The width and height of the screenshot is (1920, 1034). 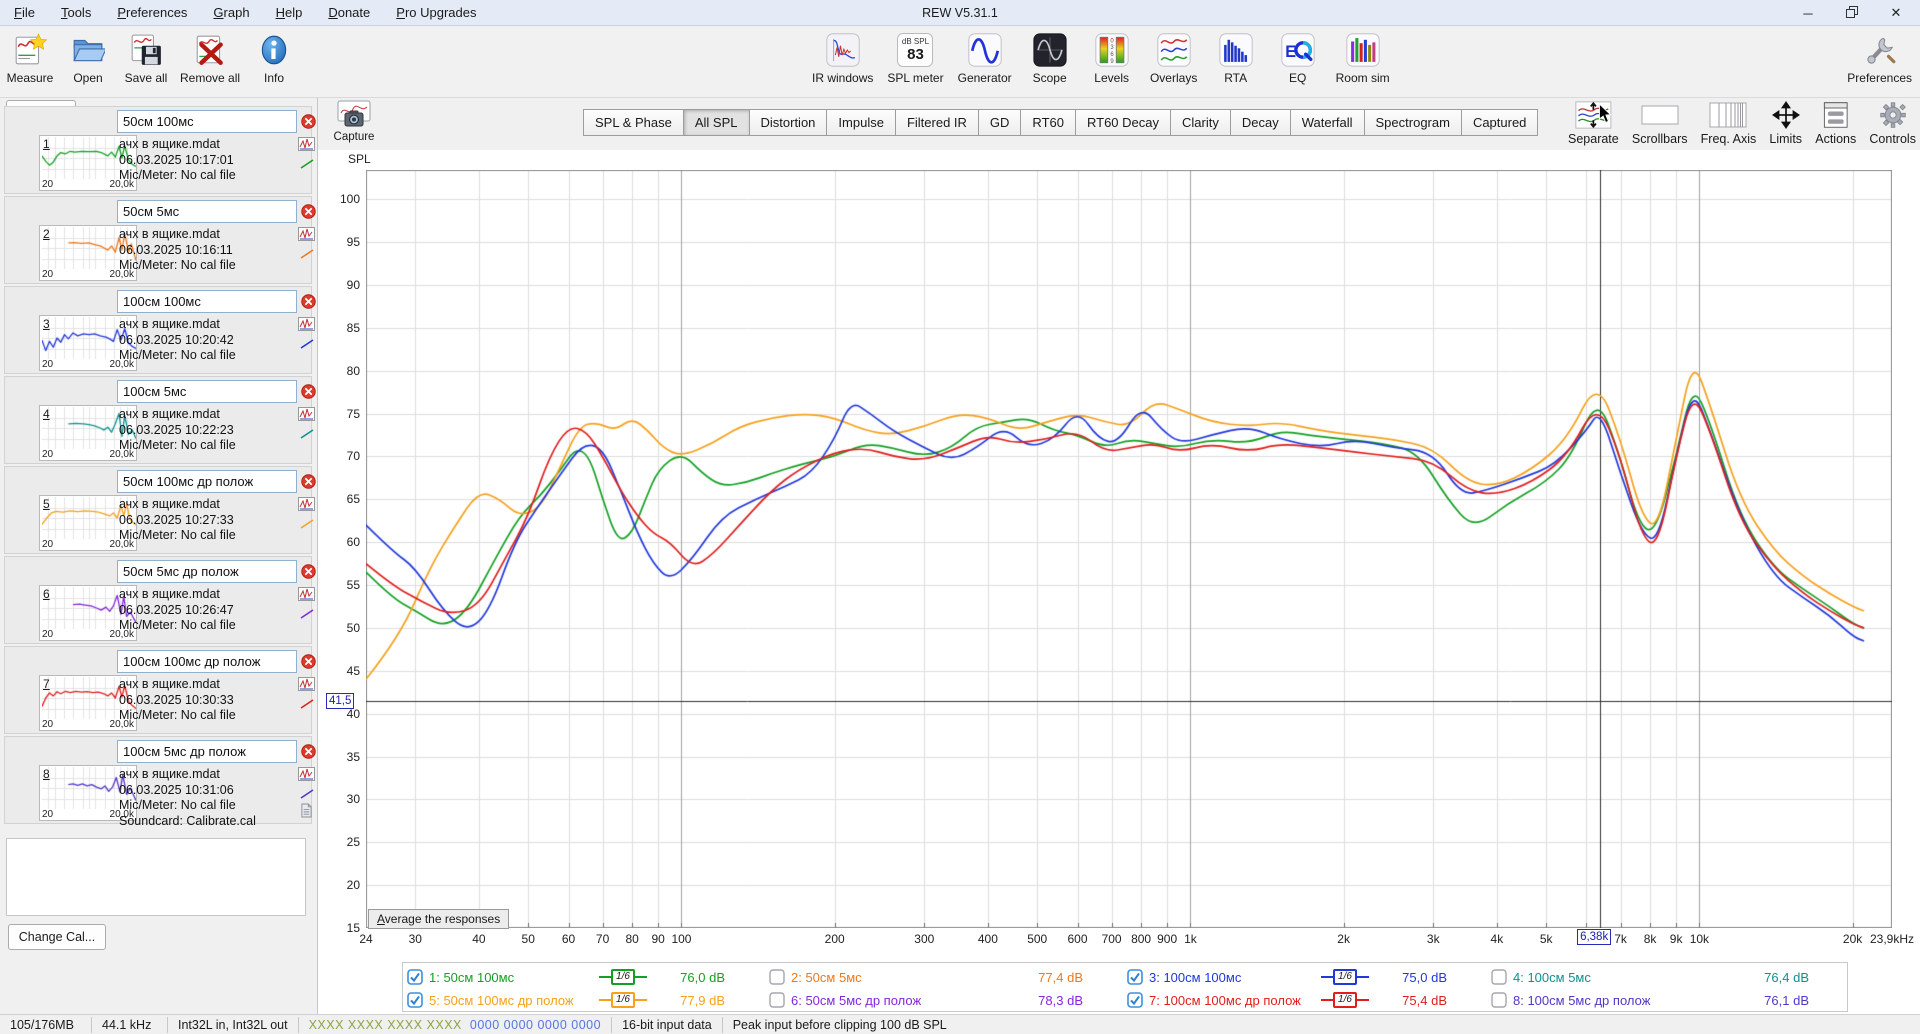 I want to click on scrollbars-button: Scrollbars, so click(x=1659, y=123).